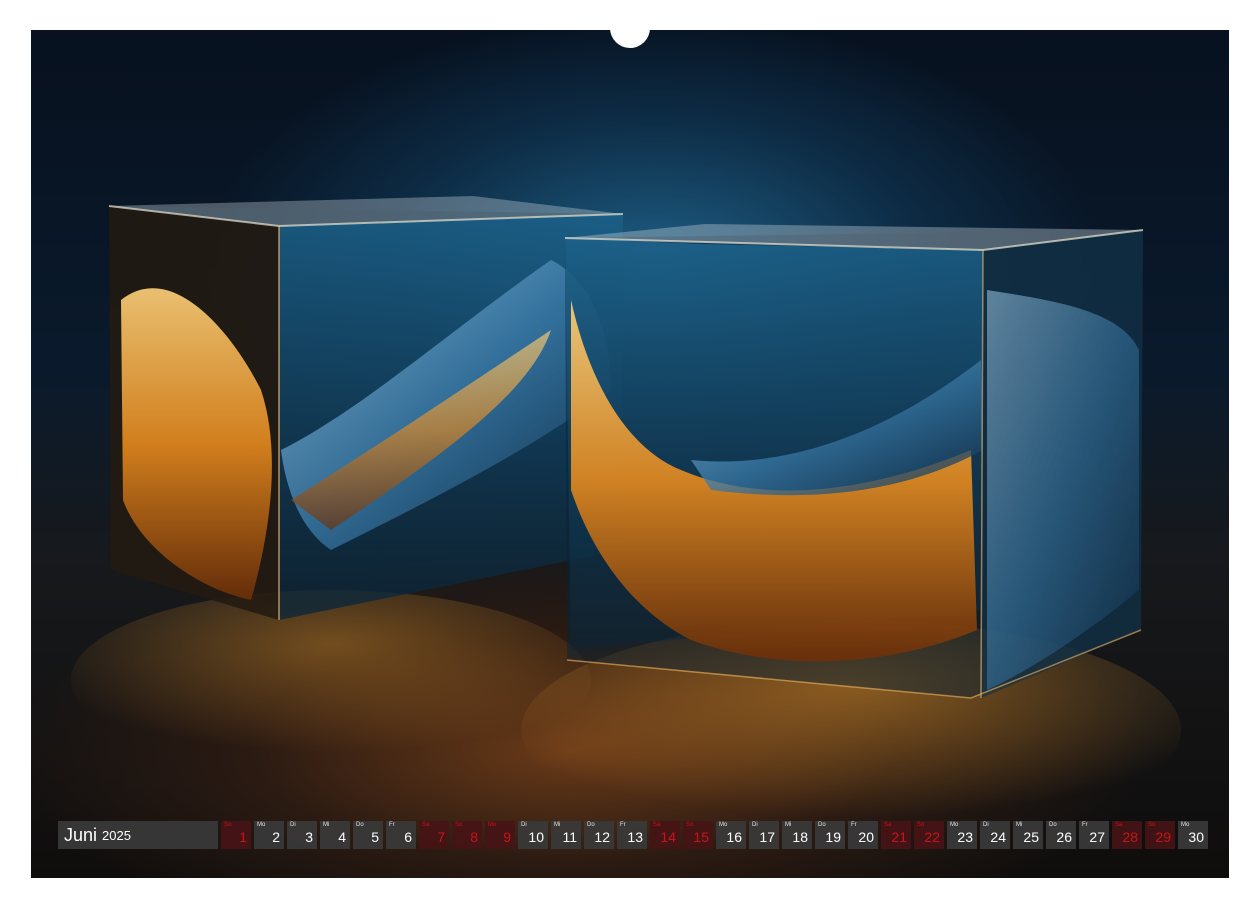 This screenshot has height=908, width=1260. I want to click on day-cell: So 1, so click(236, 835).